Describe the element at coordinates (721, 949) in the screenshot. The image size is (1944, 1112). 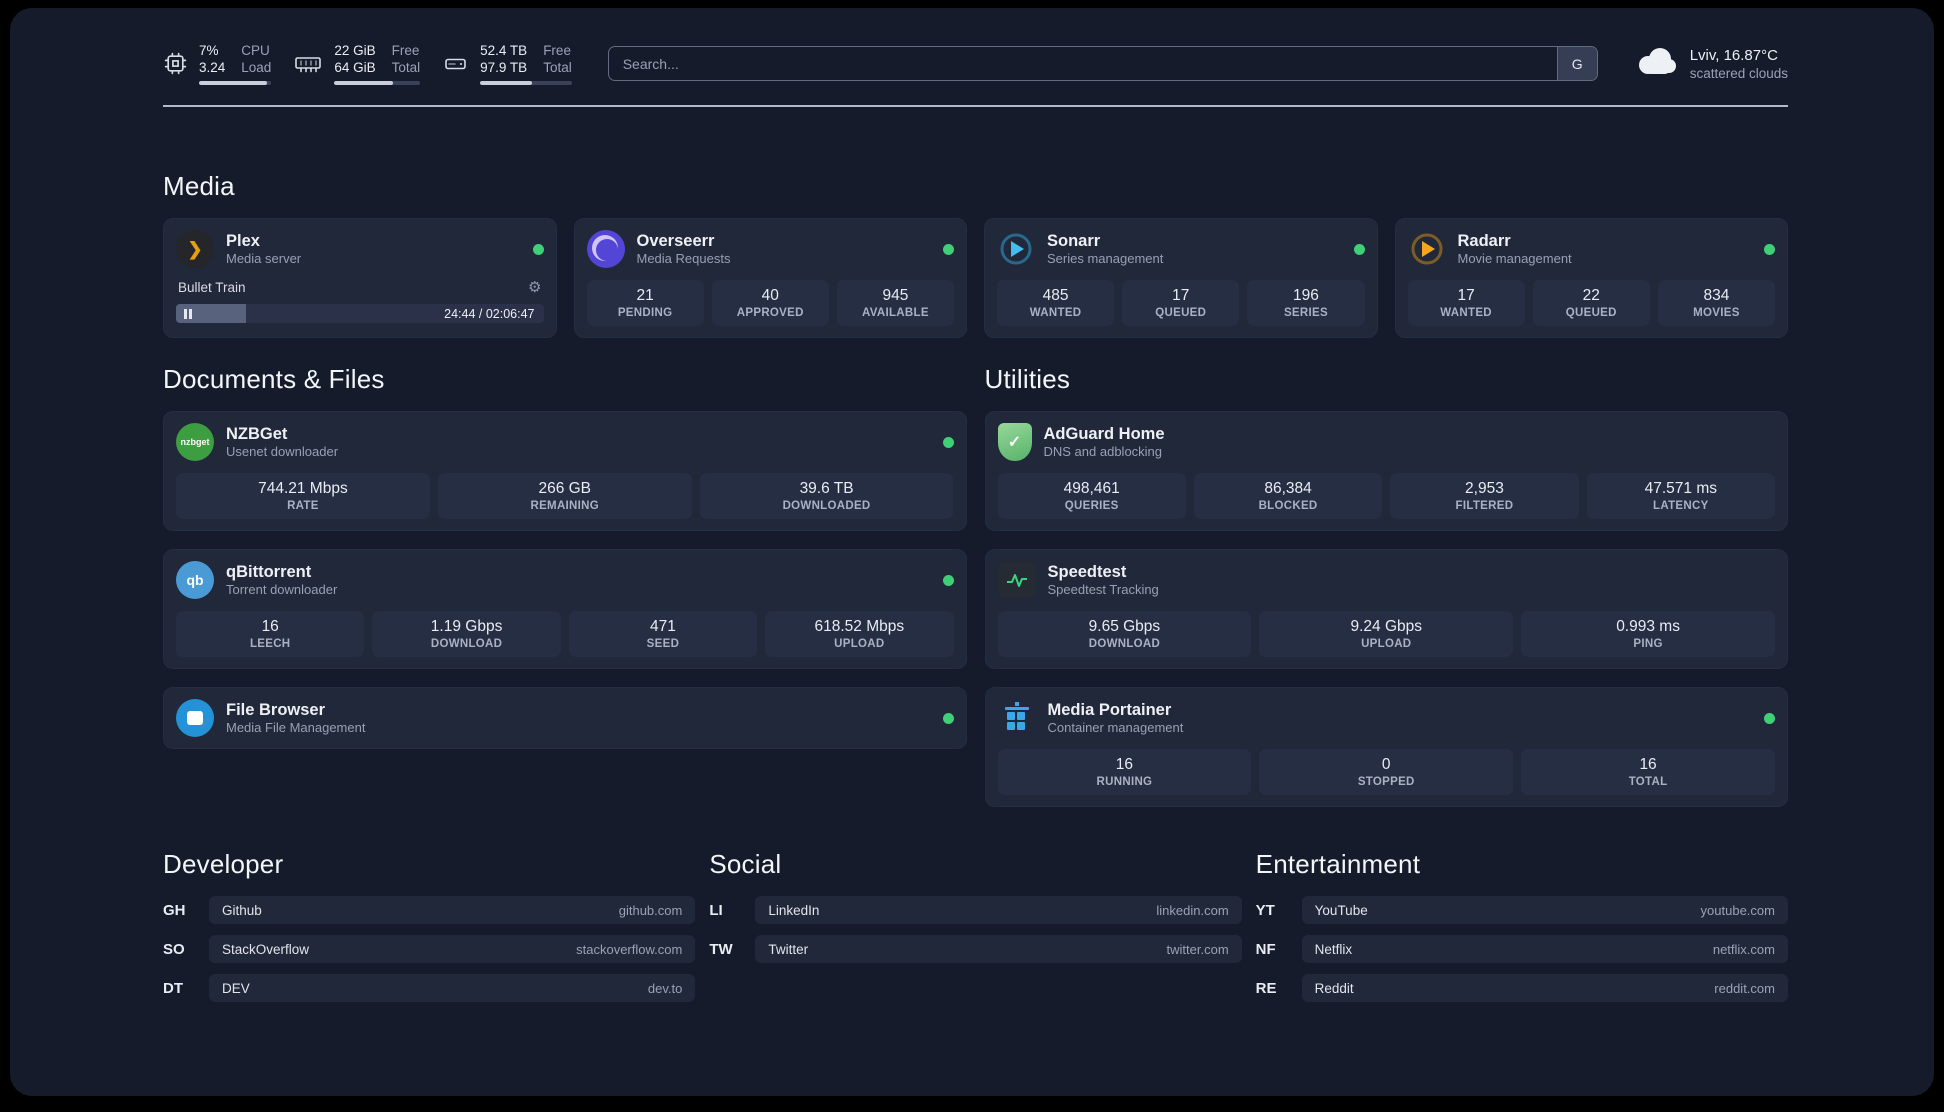
I see `bookmark-abbr: TW` at that location.